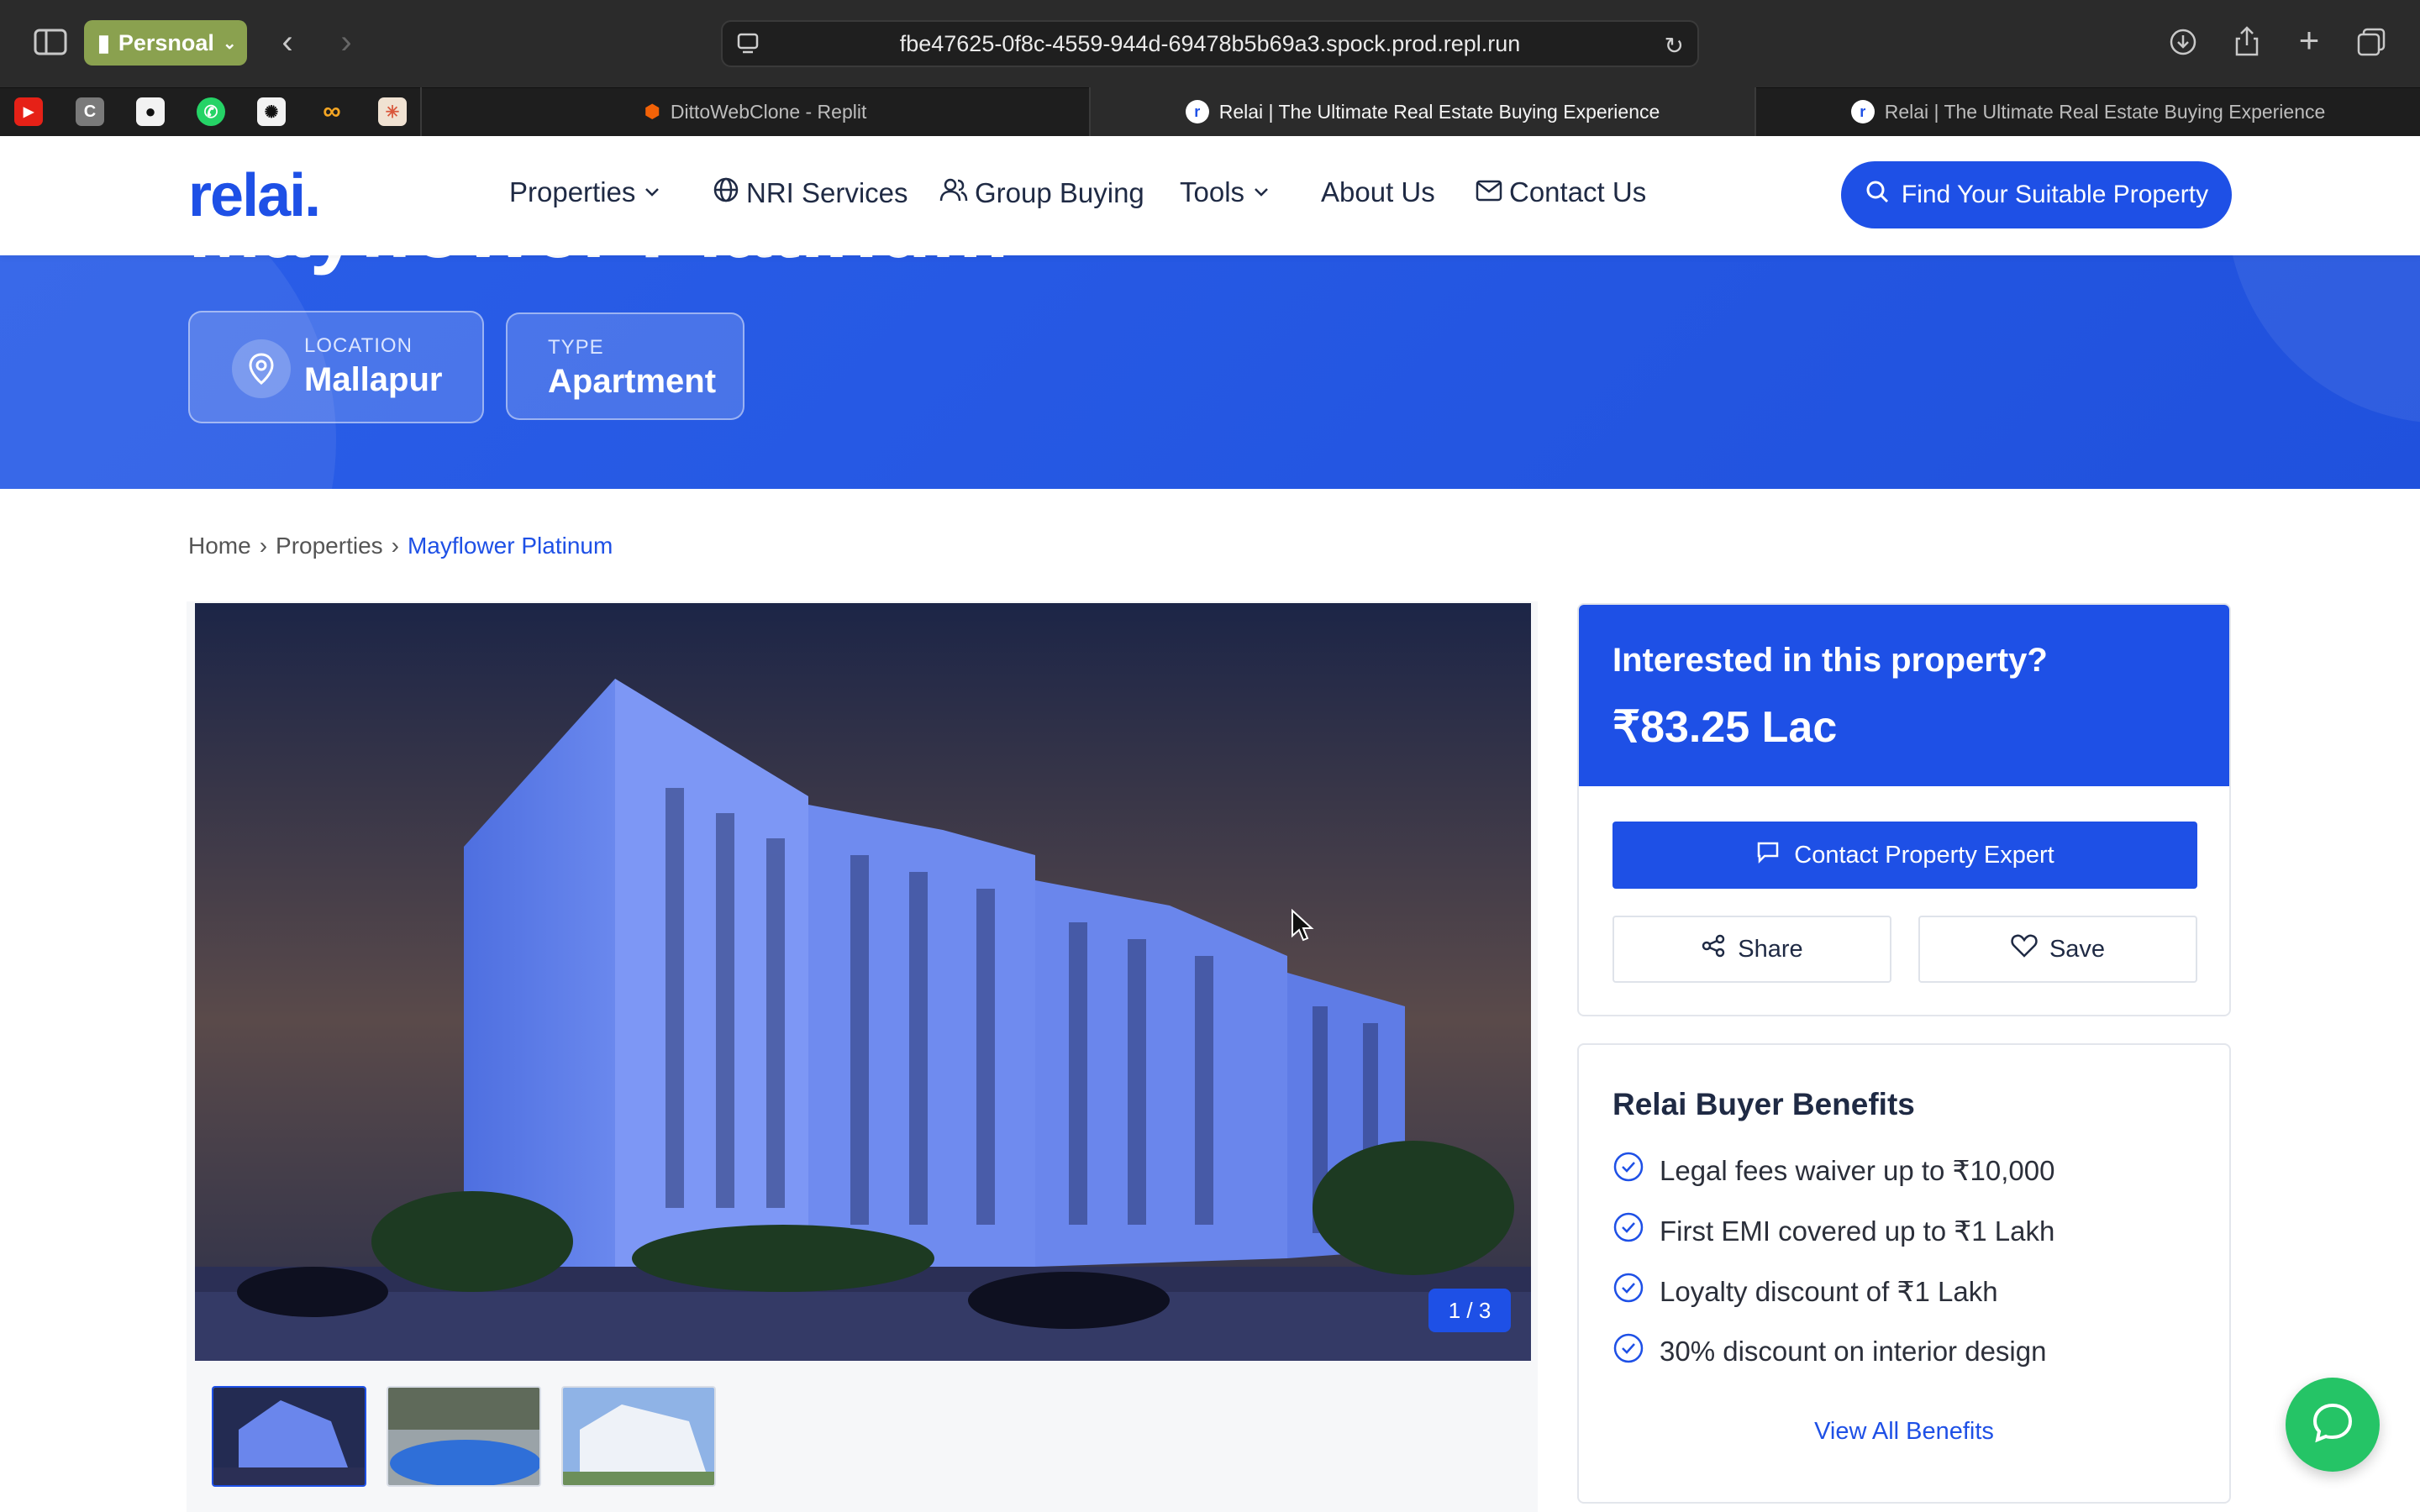 Image resolution: width=2420 pixels, height=1512 pixels. What do you see at coordinates (392, 111) in the screenshot?
I see `asterisk-icon: ✳` at bounding box center [392, 111].